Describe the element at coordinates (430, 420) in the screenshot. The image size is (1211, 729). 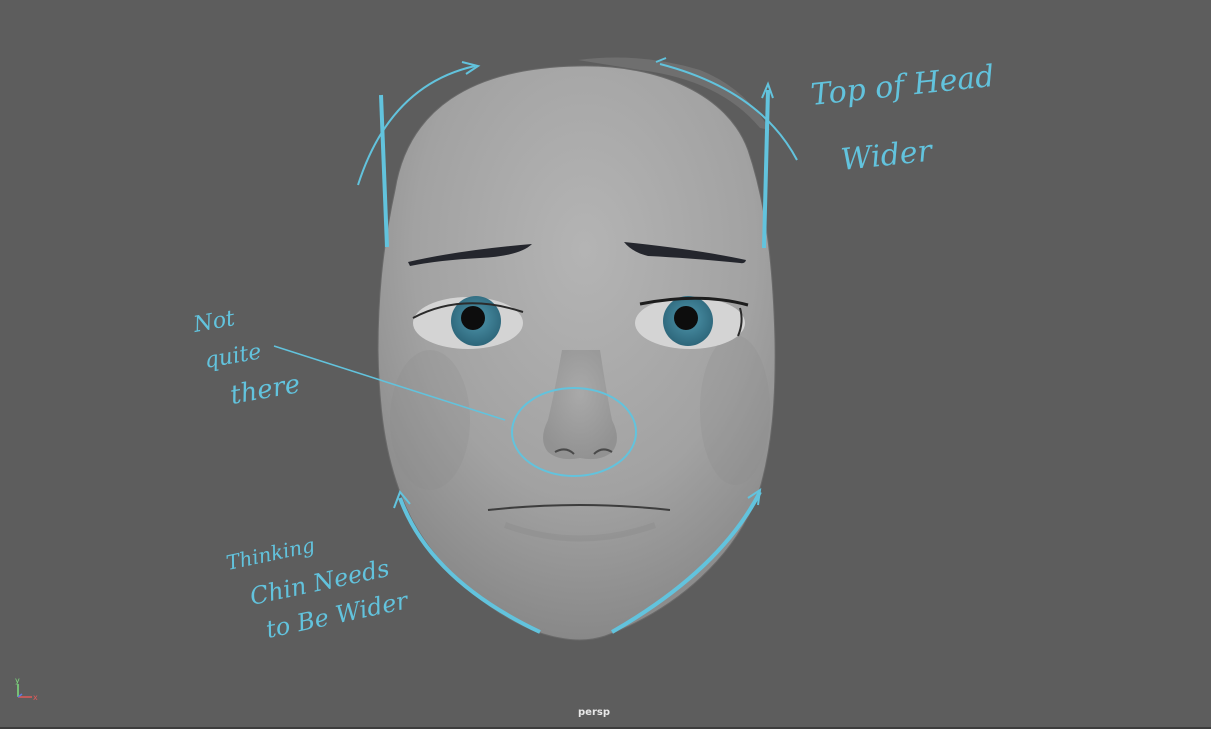
I see `left-cheek-shade` at that location.